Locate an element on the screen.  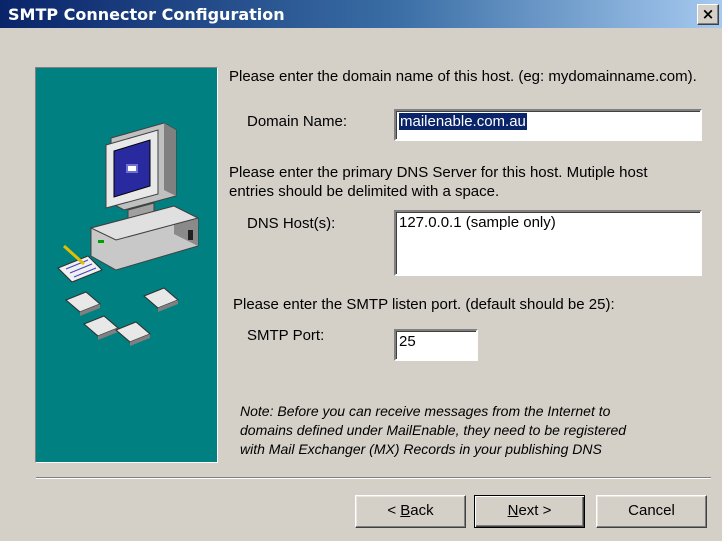
close-icon: × is located at coordinates (708, 14).